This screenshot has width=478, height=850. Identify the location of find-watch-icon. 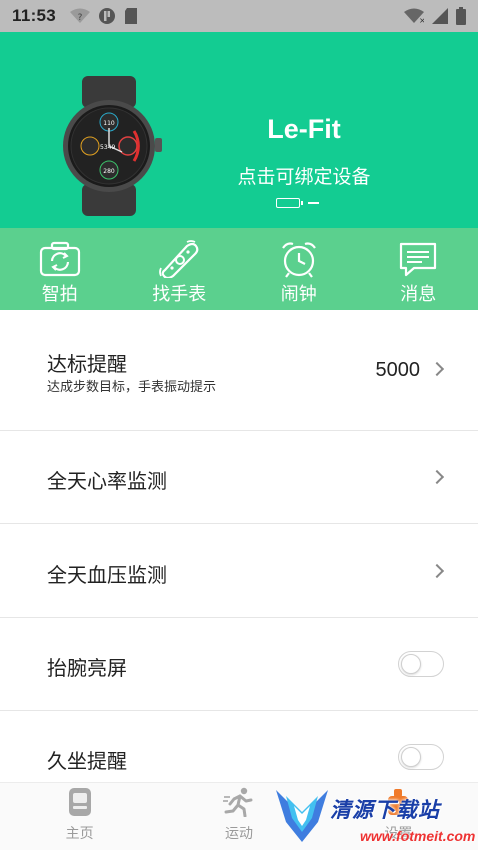
(179, 259).